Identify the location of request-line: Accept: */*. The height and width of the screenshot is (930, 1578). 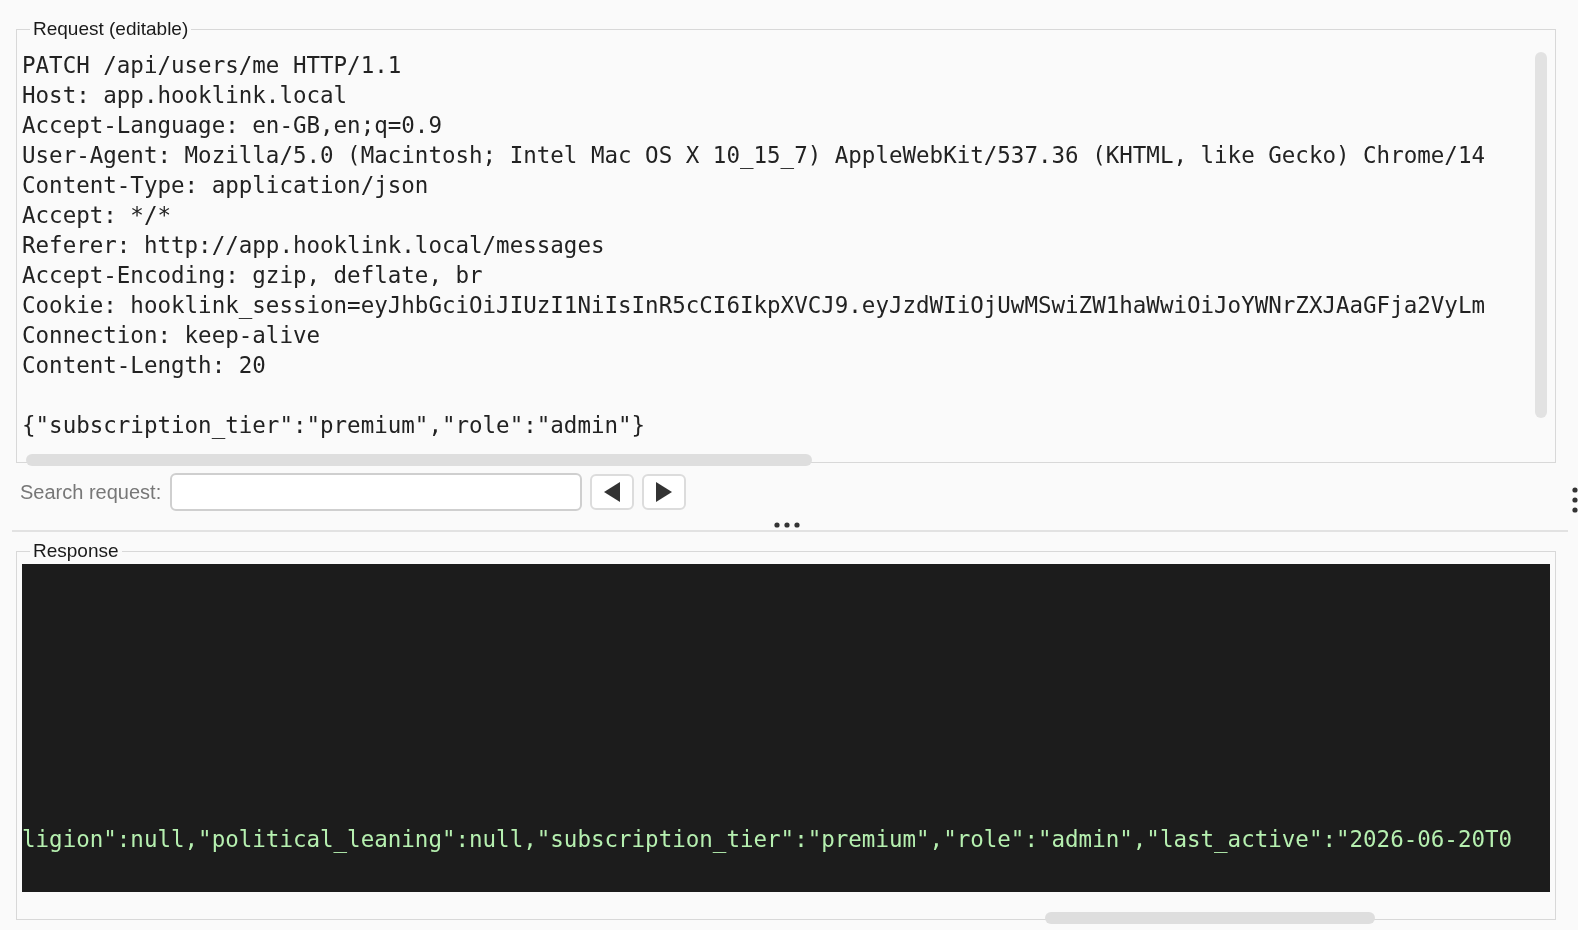
(96, 215).